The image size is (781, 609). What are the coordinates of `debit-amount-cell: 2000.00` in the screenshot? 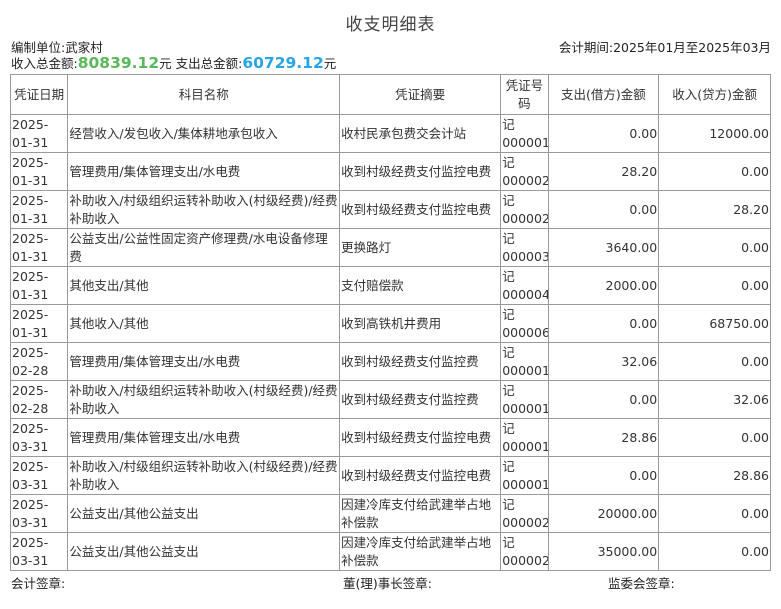 It's located at (603, 285).